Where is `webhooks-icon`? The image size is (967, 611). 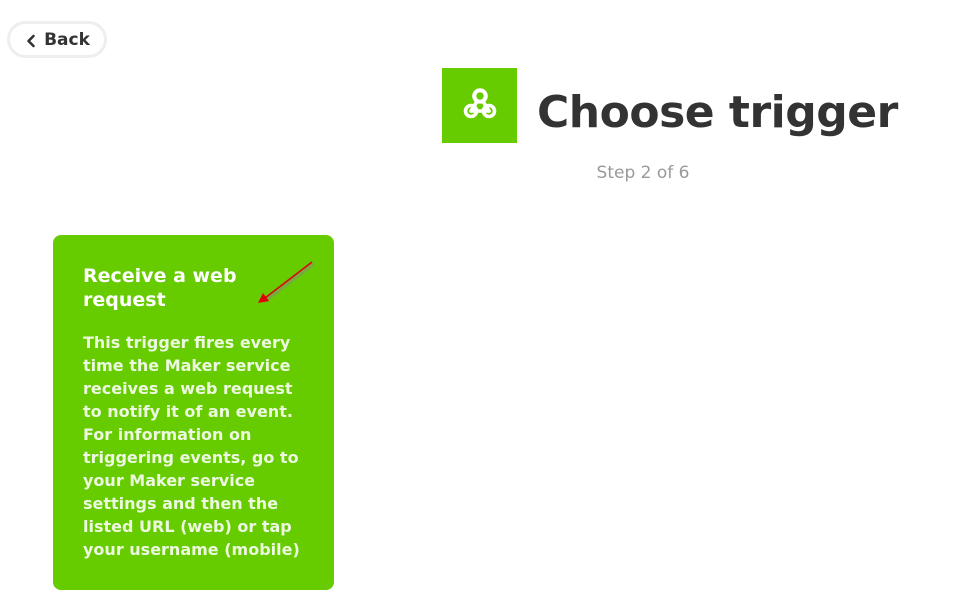 webhooks-icon is located at coordinates (480, 106).